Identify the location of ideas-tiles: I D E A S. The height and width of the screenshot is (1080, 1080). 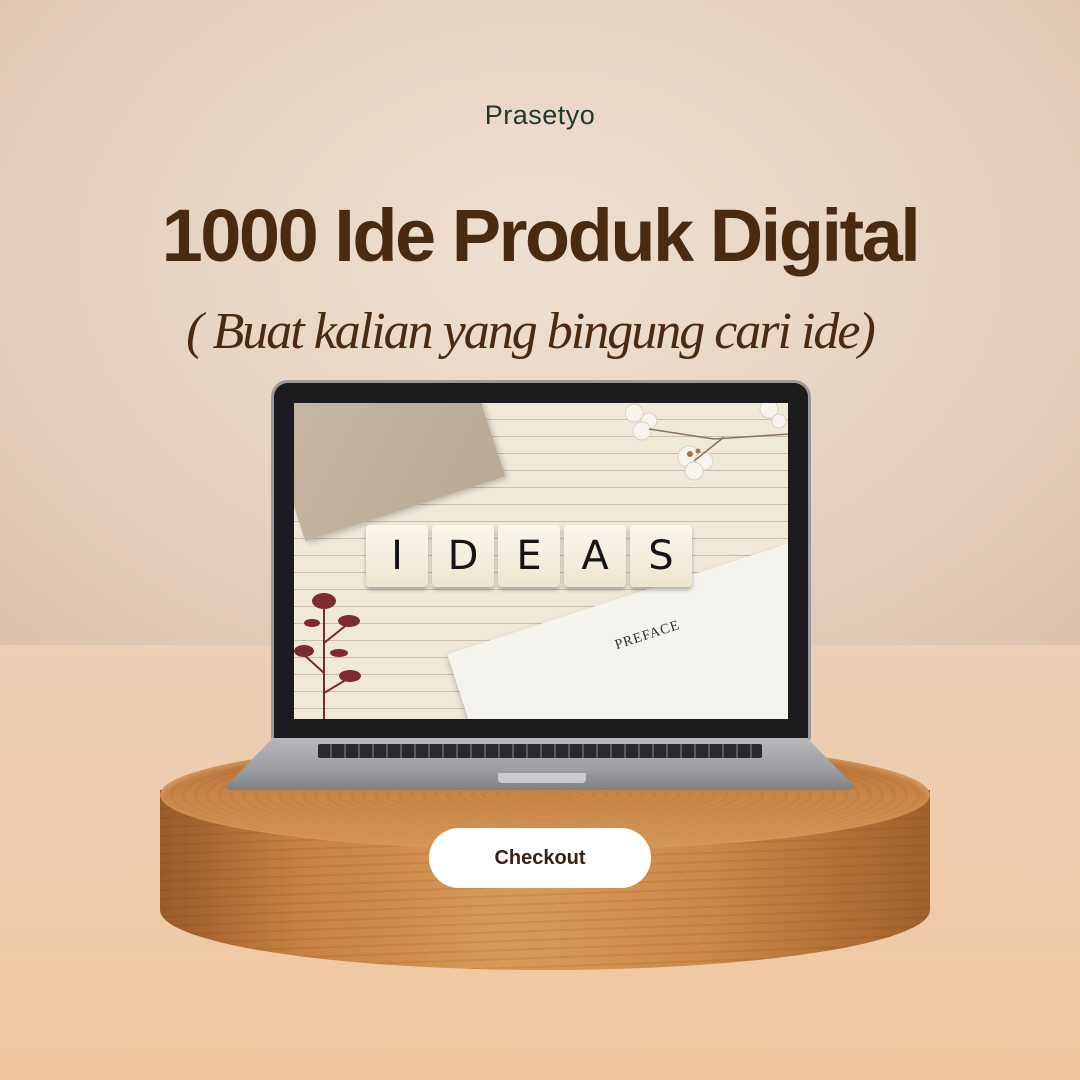
(529, 556).